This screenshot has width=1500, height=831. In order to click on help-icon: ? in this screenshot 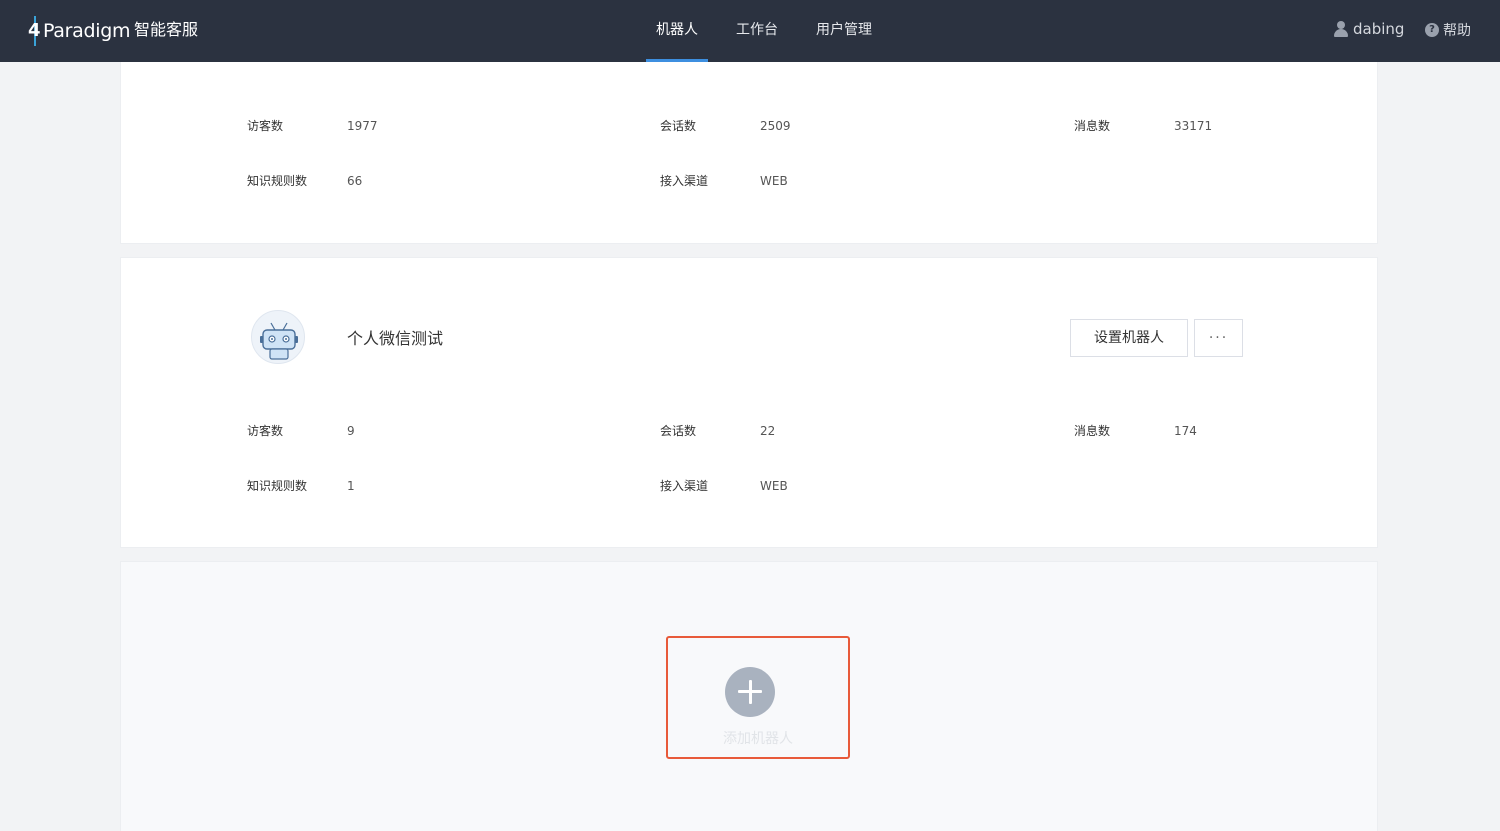, I will do `click(1432, 30)`.